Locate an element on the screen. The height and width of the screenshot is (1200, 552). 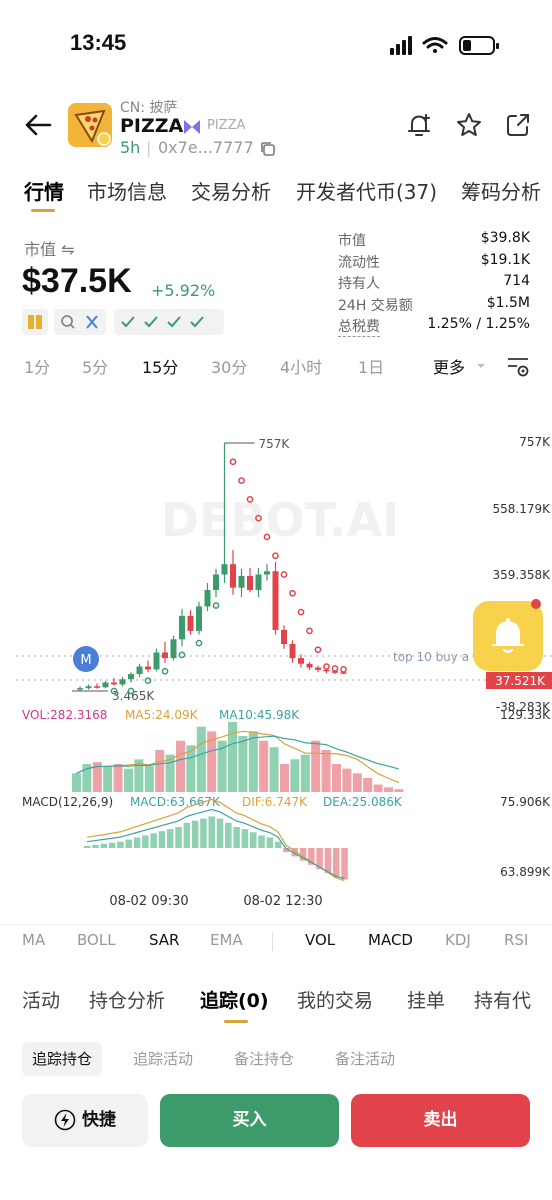
token-sub-symbol: PIZZA is located at coordinates (226, 125).